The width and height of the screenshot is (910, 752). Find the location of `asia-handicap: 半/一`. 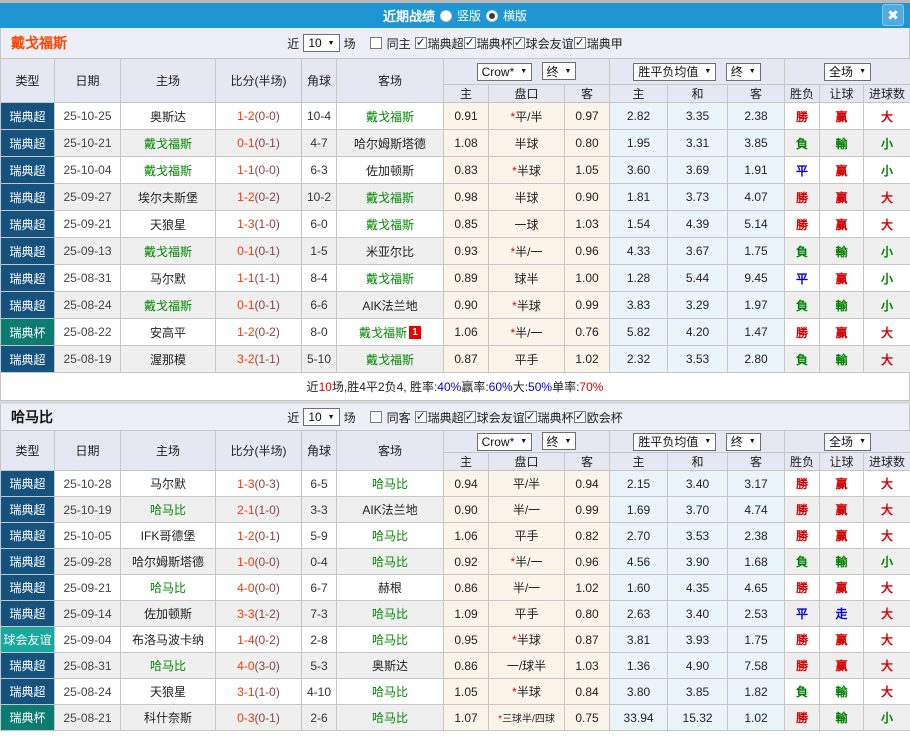

asia-handicap: 半/一 is located at coordinates (526, 509).